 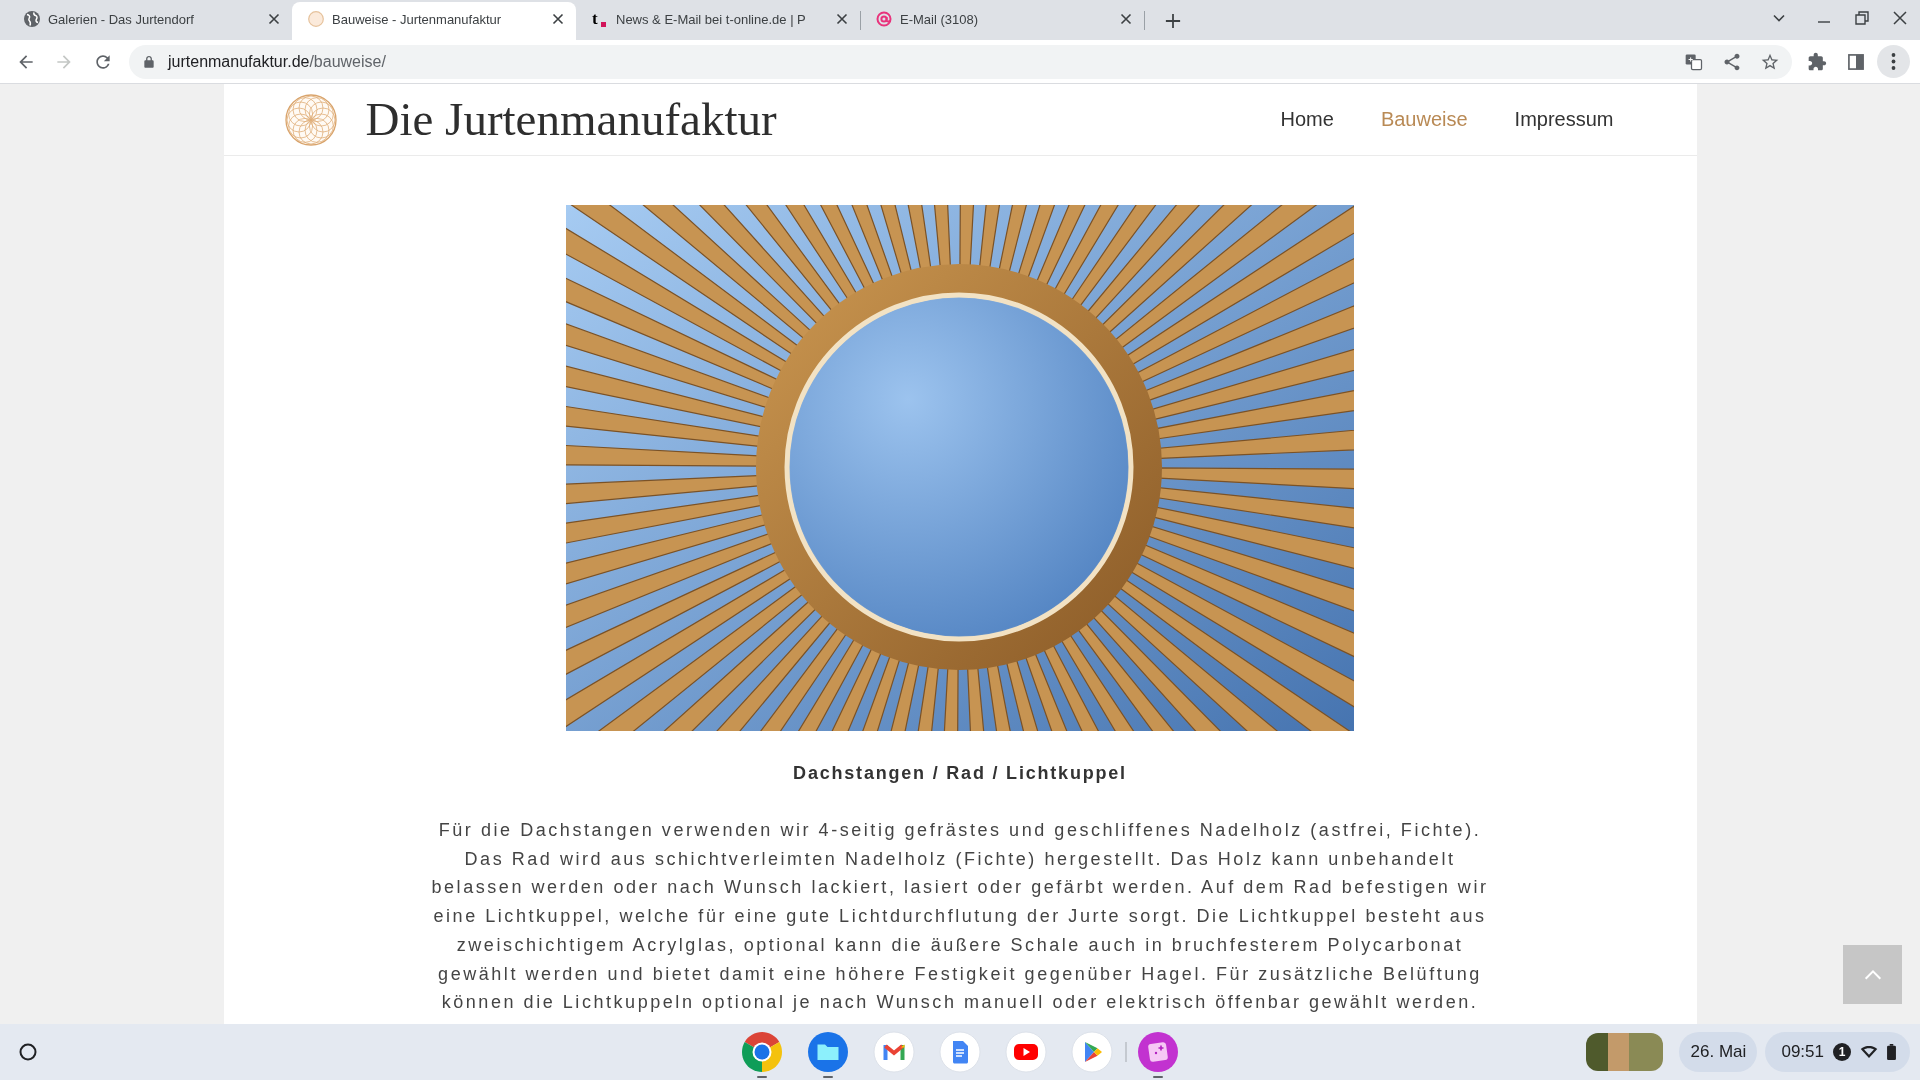 What do you see at coordinates (718, 21) in the screenshot?
I see `browser-tab: t News & E-Mail bei t-online.de | P` at bounding box center [718, 21].